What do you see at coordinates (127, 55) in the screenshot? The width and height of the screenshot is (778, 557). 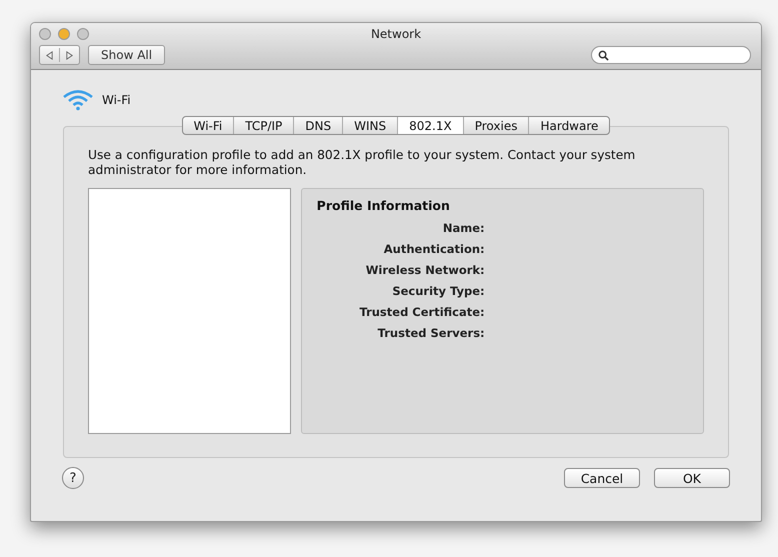 I see `show-all-button: Show All` at bounding box center [127, 55].